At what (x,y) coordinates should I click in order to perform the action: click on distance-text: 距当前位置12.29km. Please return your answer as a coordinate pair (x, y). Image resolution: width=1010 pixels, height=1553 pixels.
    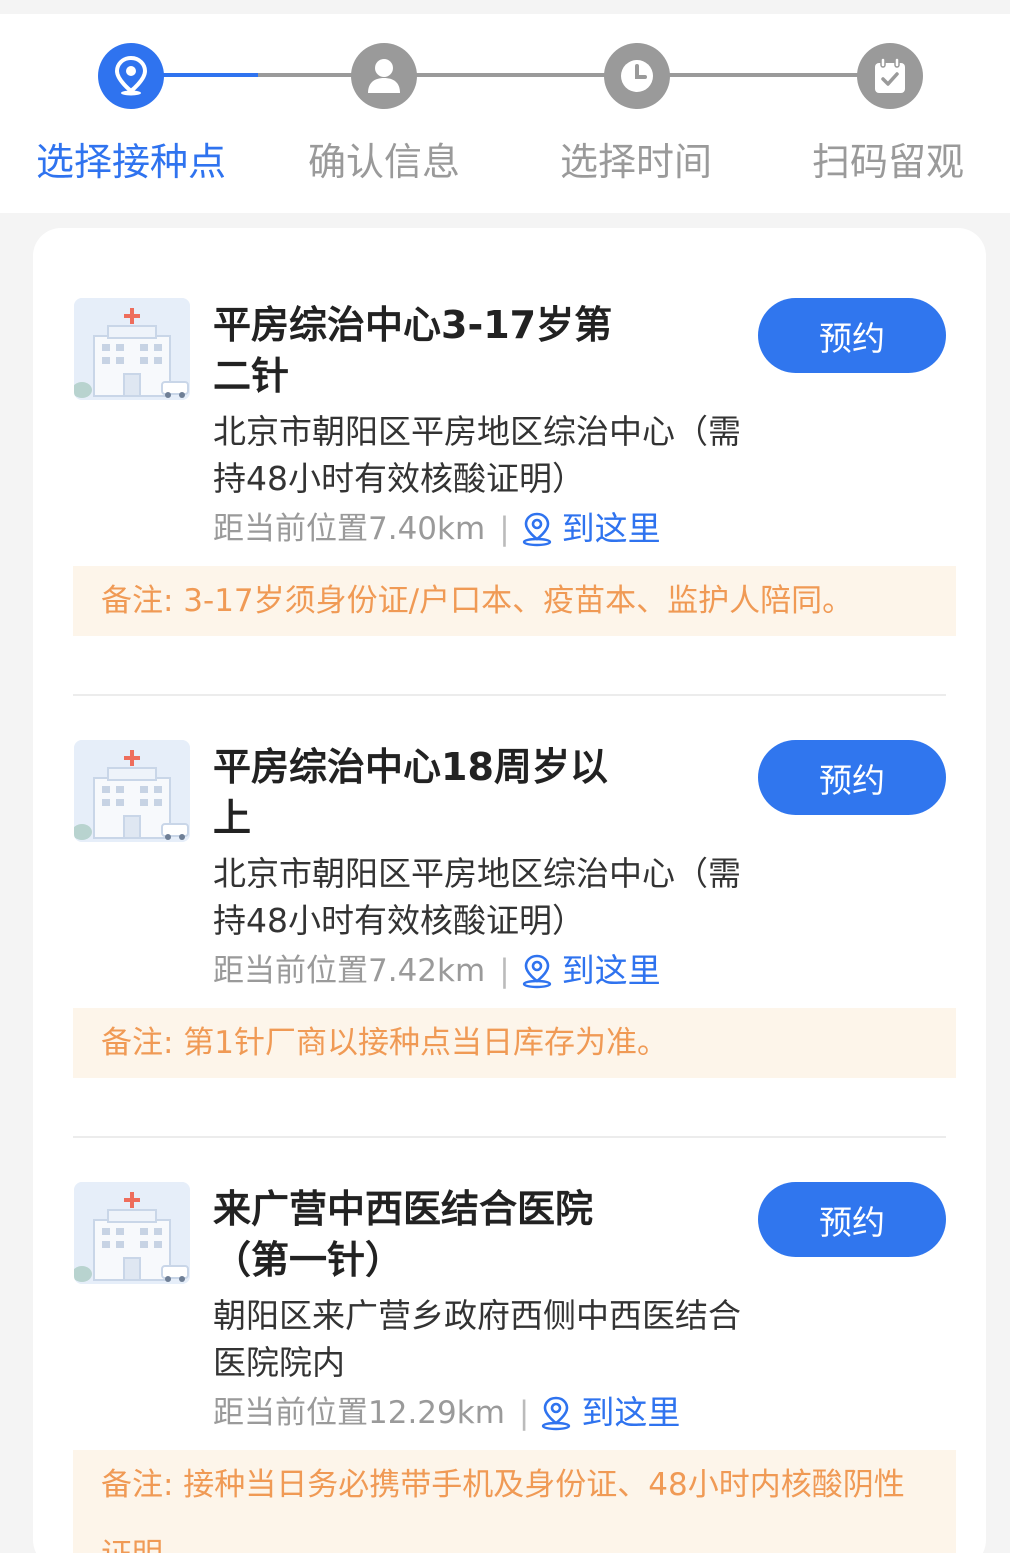
    Looking at the image, I should click on (359, 1413).